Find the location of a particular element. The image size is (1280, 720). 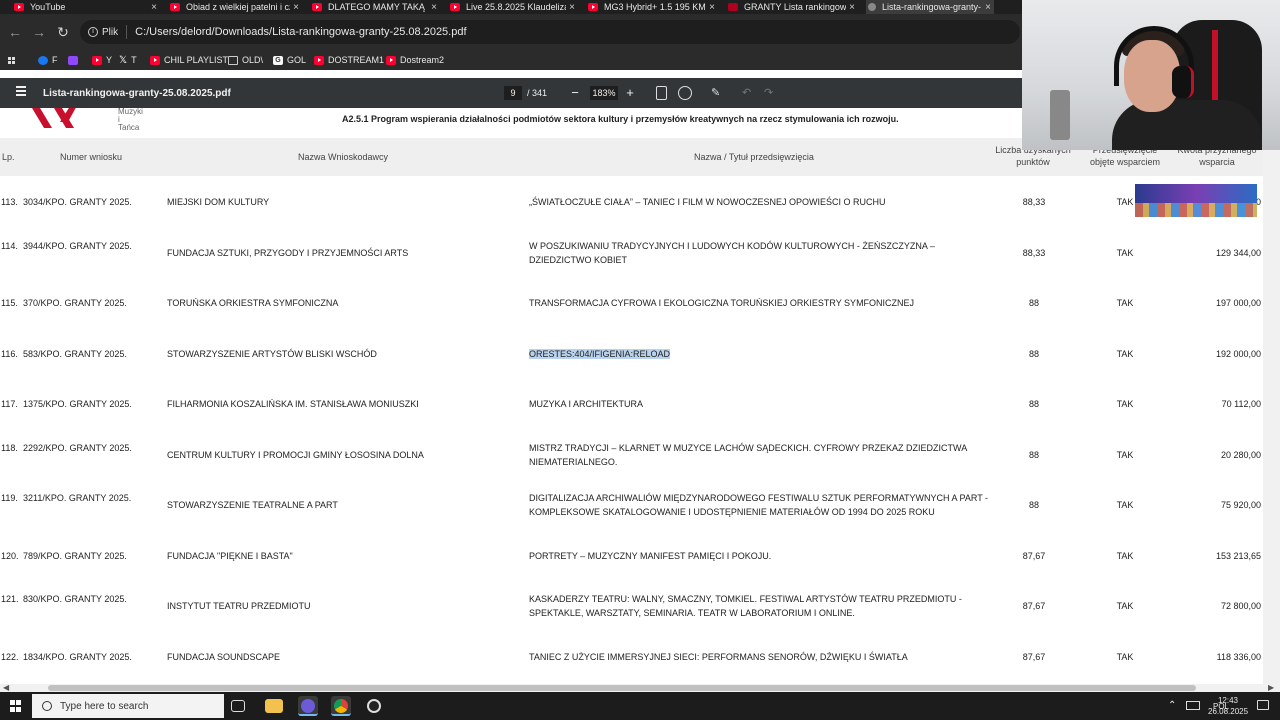

bookmark-item: CHIL PLAYLIST is located at coordinates (189, 60).